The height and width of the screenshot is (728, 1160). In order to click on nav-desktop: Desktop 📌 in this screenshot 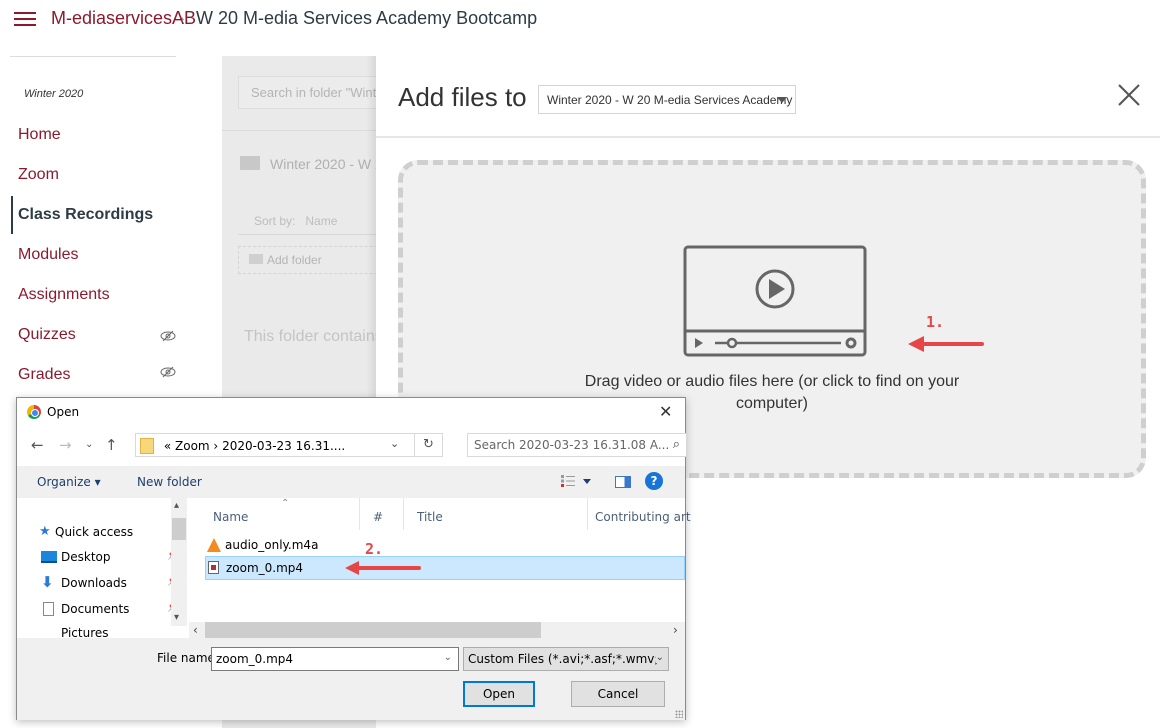, I will do `click(110, 557)`.